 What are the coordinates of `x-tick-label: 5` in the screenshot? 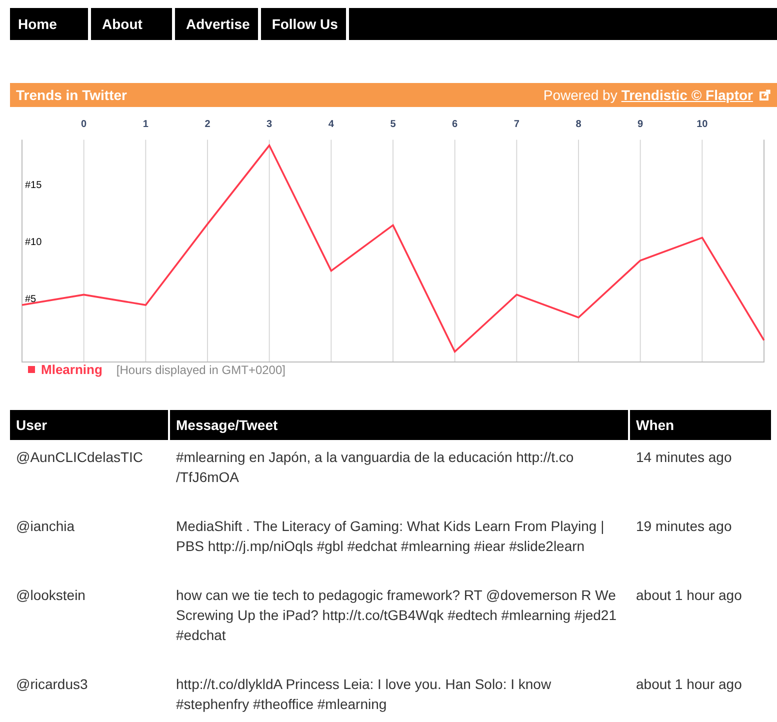 It's located at (393, 124).